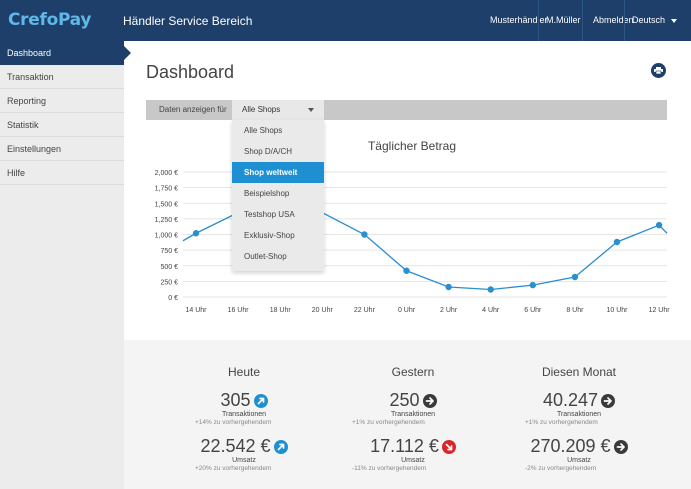 The image size is (691, 489). Describe the element at coordinates (660, 310) in the screenshot. I see `x-tick-label: 12 Uhr` at that location.